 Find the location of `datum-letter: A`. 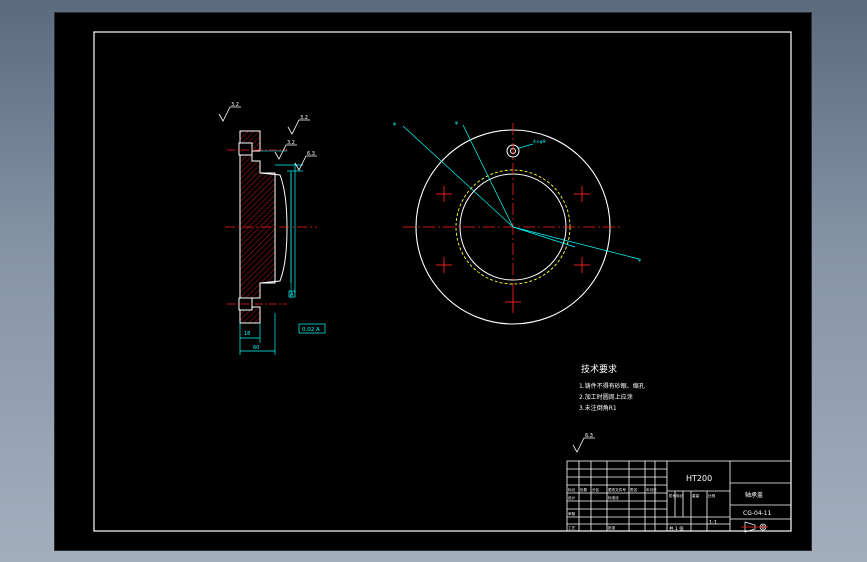

datum-letter: A is located at coordinates (292, 295).